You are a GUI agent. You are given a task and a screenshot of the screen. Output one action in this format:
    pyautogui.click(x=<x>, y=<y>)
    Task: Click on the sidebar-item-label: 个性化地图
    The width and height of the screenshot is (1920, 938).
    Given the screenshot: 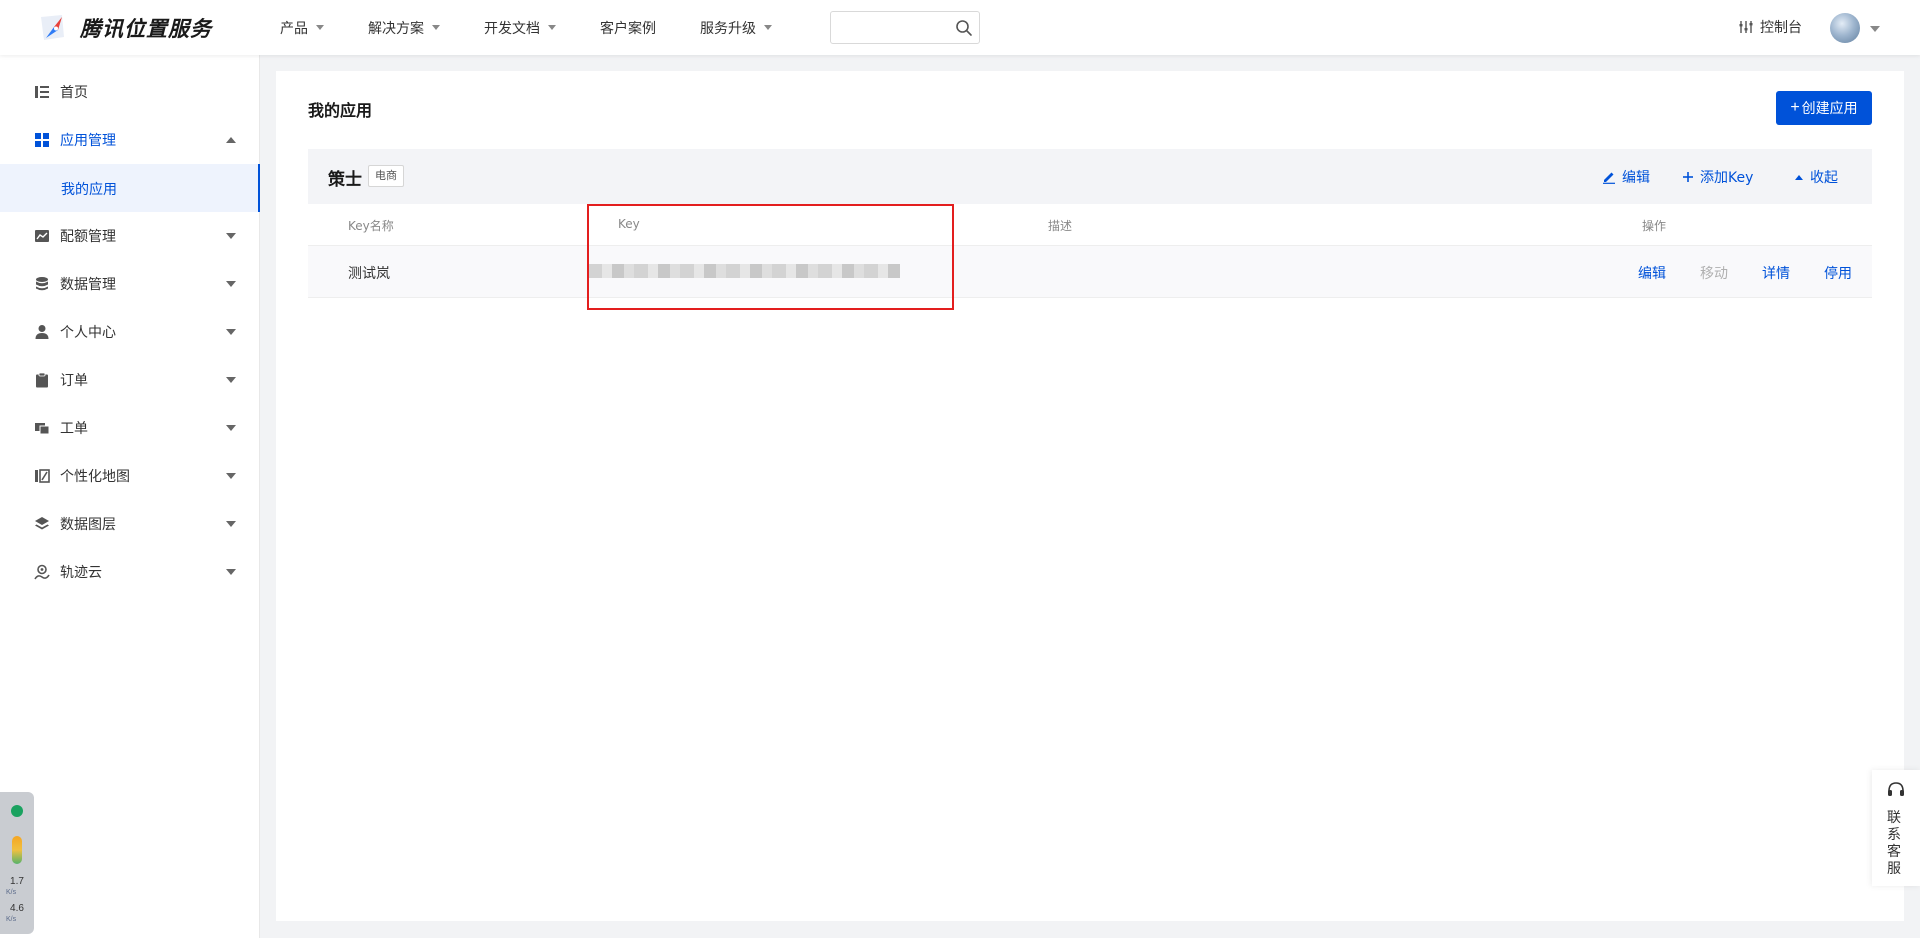 What is the action you would take?
    pyautogui.click(x=95, y=477)
    